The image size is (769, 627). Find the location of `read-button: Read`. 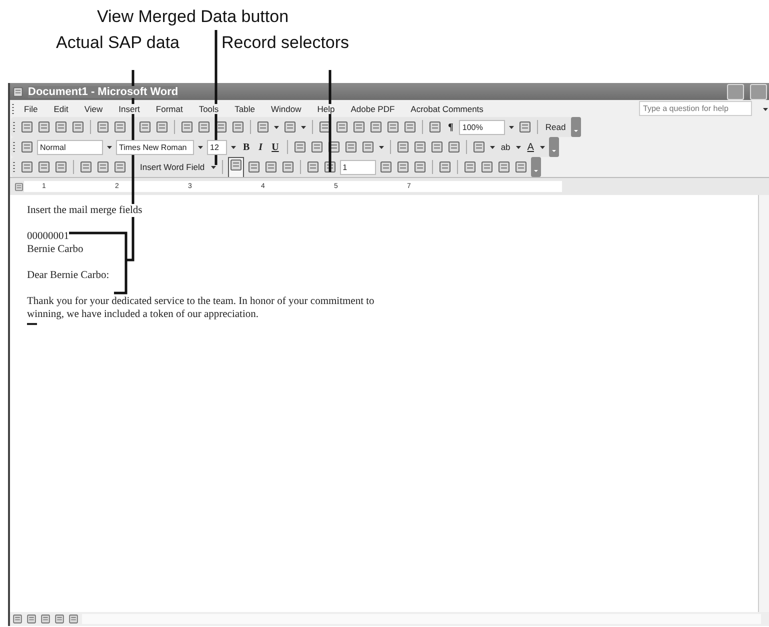

read-button: Read is located at coordinates (555, 127).